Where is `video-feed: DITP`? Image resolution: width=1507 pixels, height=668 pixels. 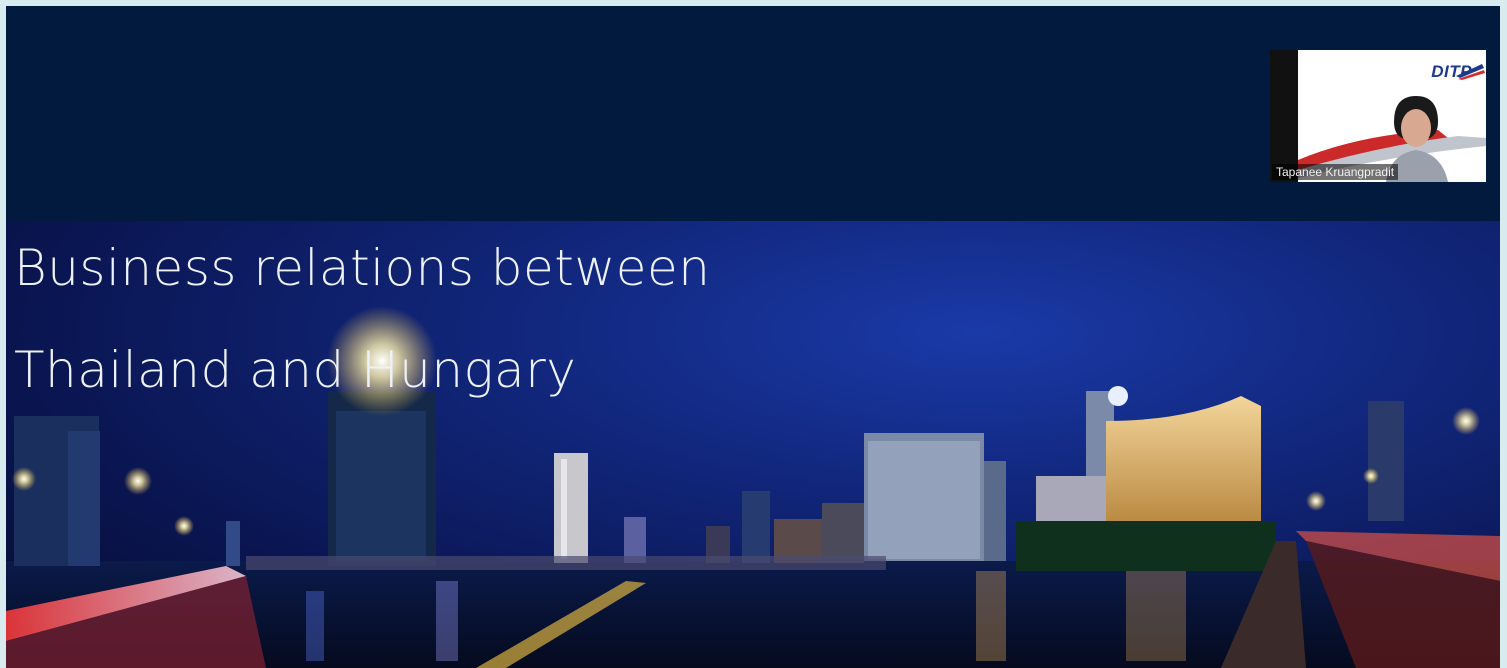 video-feed: DITP is located at coordinates (1392, 116).